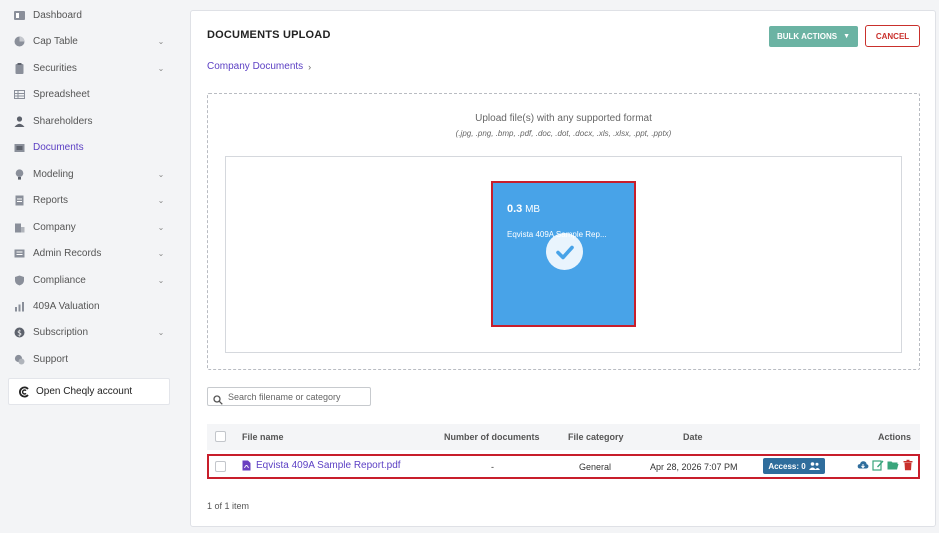  Describe the element at coordinates (19, 174) in the screenshot. I see `lightbulb-icon` at that location.